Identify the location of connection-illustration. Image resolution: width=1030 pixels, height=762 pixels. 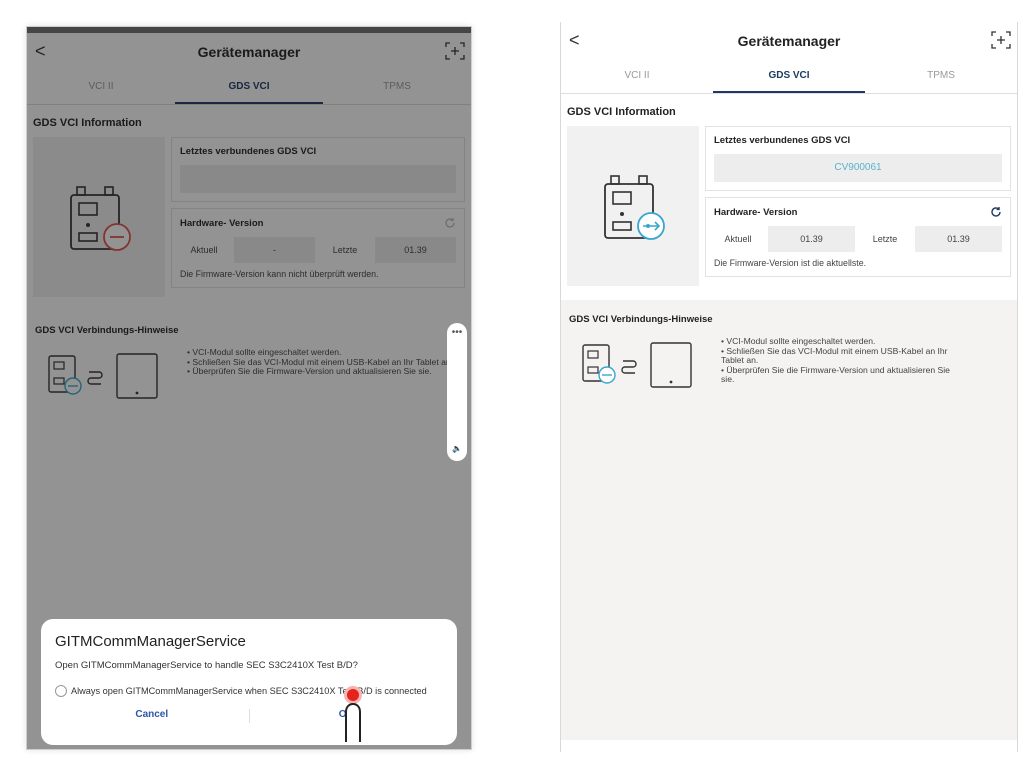
(637, 365).